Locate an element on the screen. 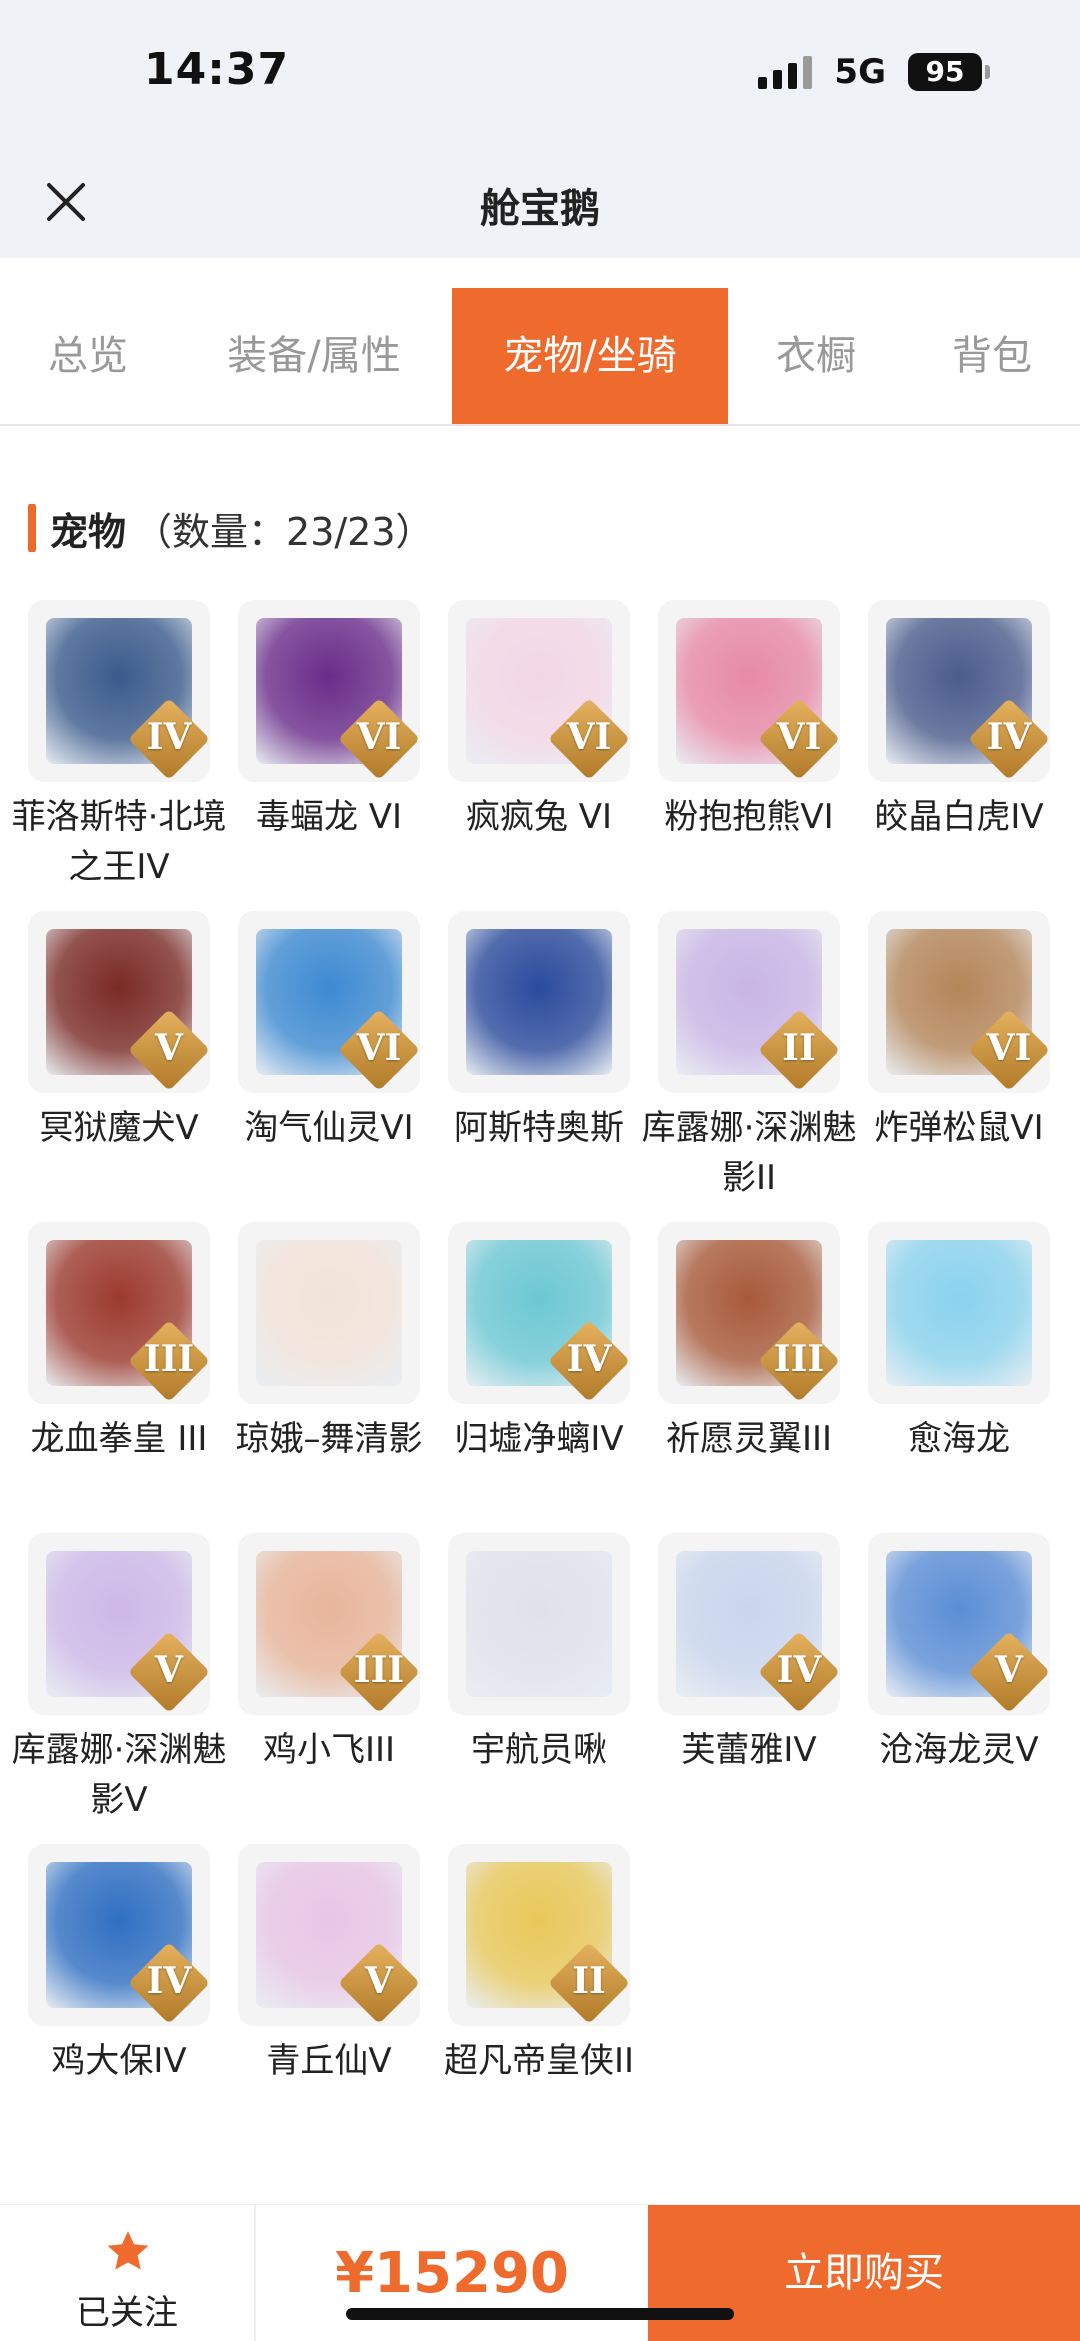 The height and width of the screenshot is (2341, 1080). bottom-bar: 已关注 ¥15290 立即购买 is located at coordinates (540, 2272).